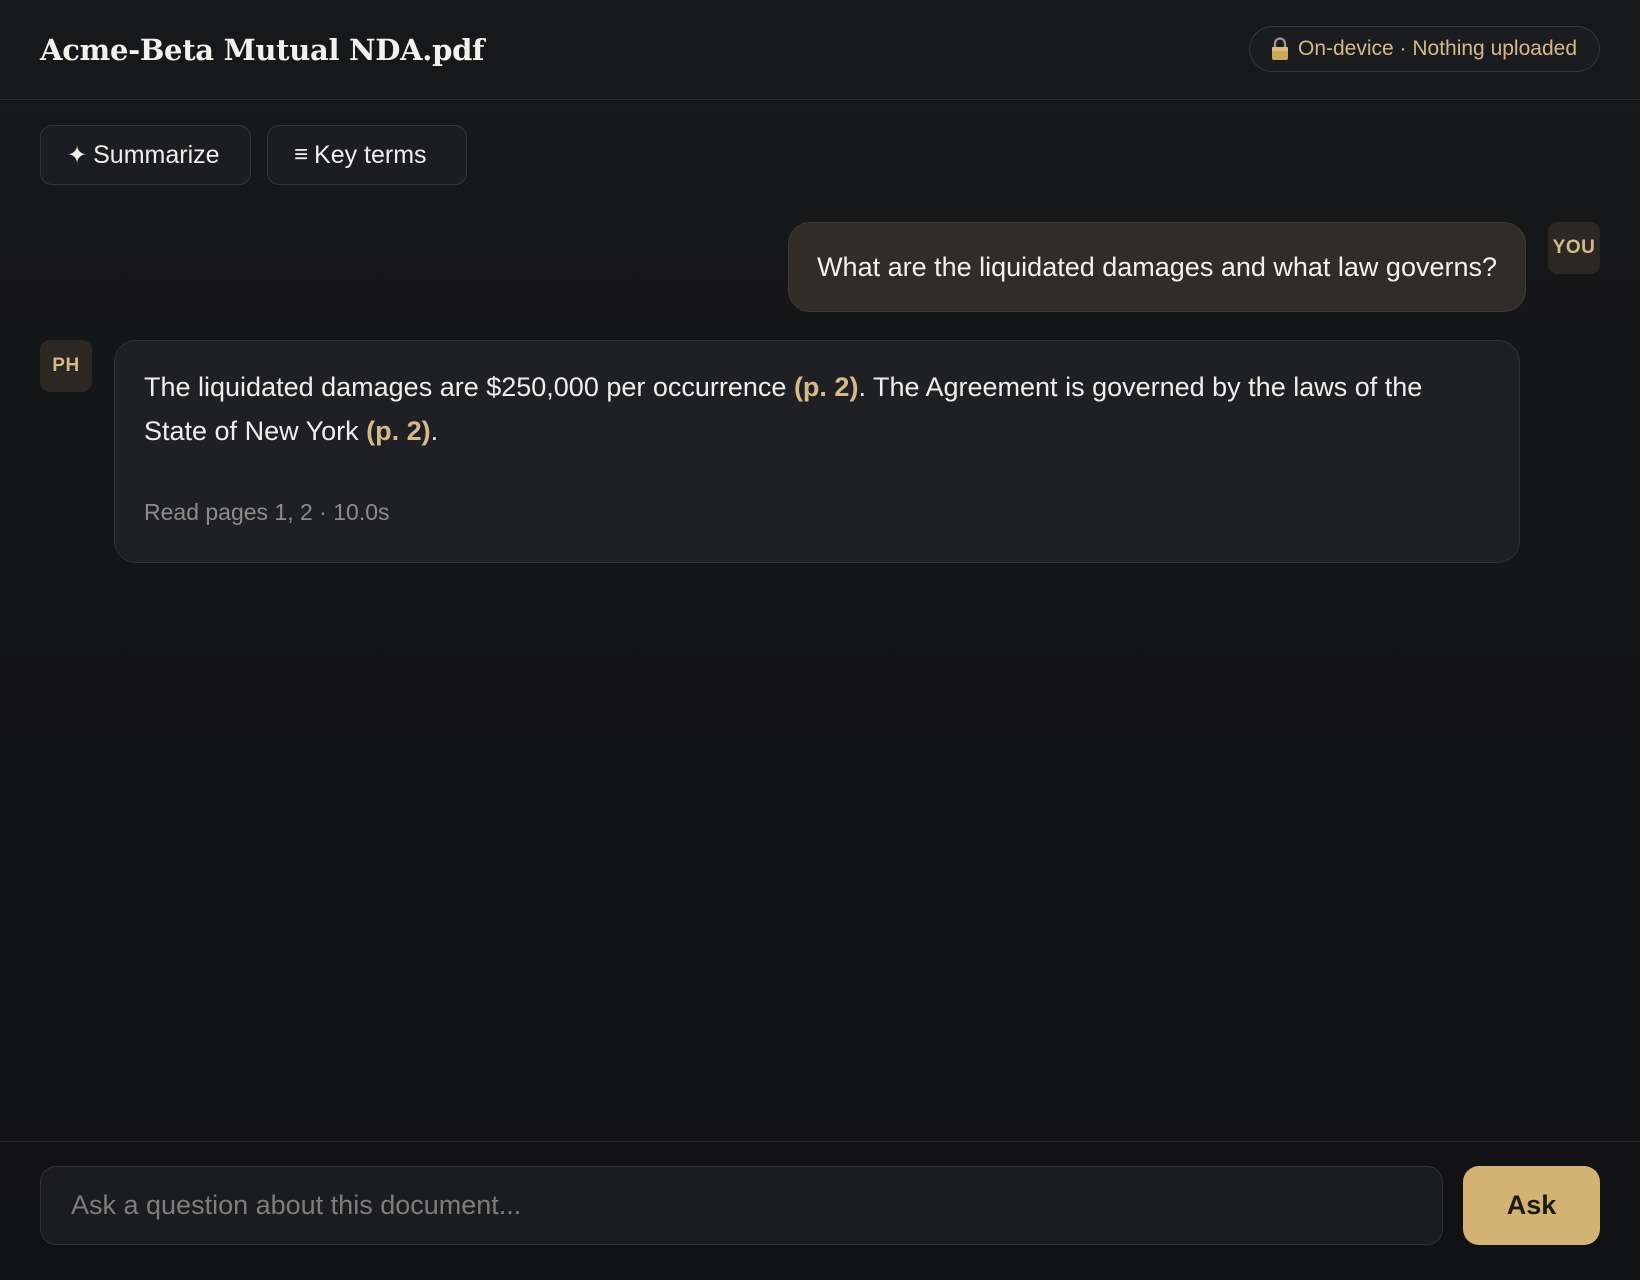 The width and height of the screenshot is (1640, 1280). Describe the element at coordinates (1574, 248) in the screenshot. I see `user-avatar: YOU` at that location.